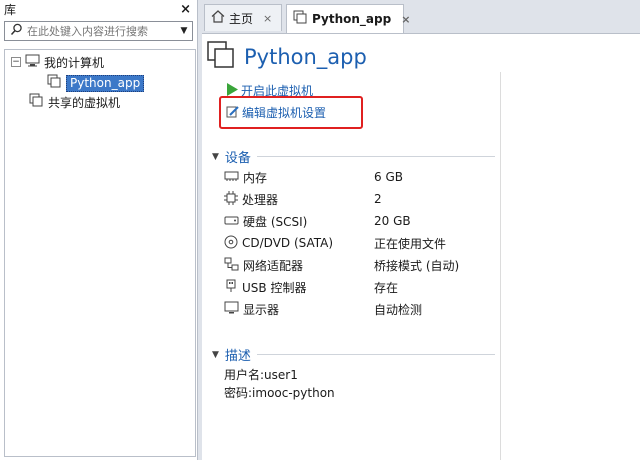 The width and height of the screenshot is (640, 460). I want to click on device-name: 网络适配器, so click(273, 265).